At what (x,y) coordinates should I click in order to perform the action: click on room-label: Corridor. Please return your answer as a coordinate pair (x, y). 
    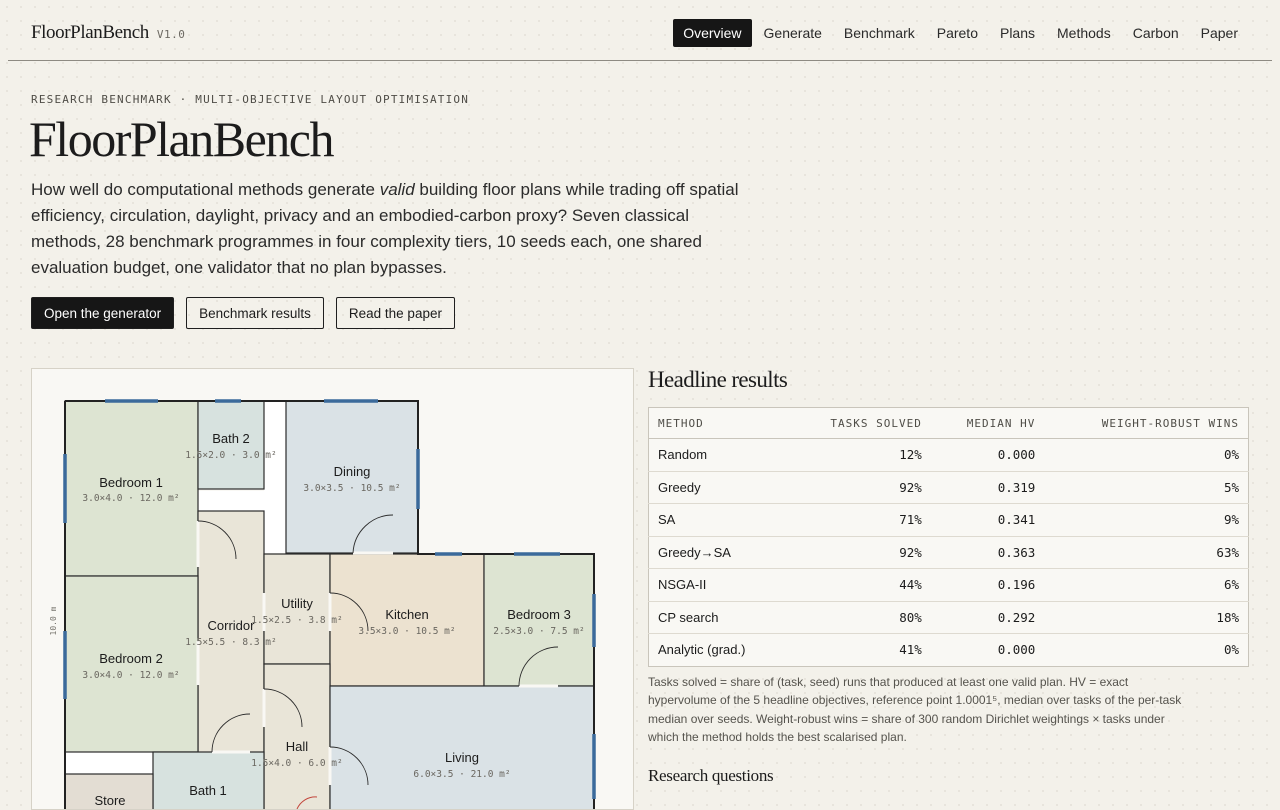
    Looking at the image, I should click on (232, 625).